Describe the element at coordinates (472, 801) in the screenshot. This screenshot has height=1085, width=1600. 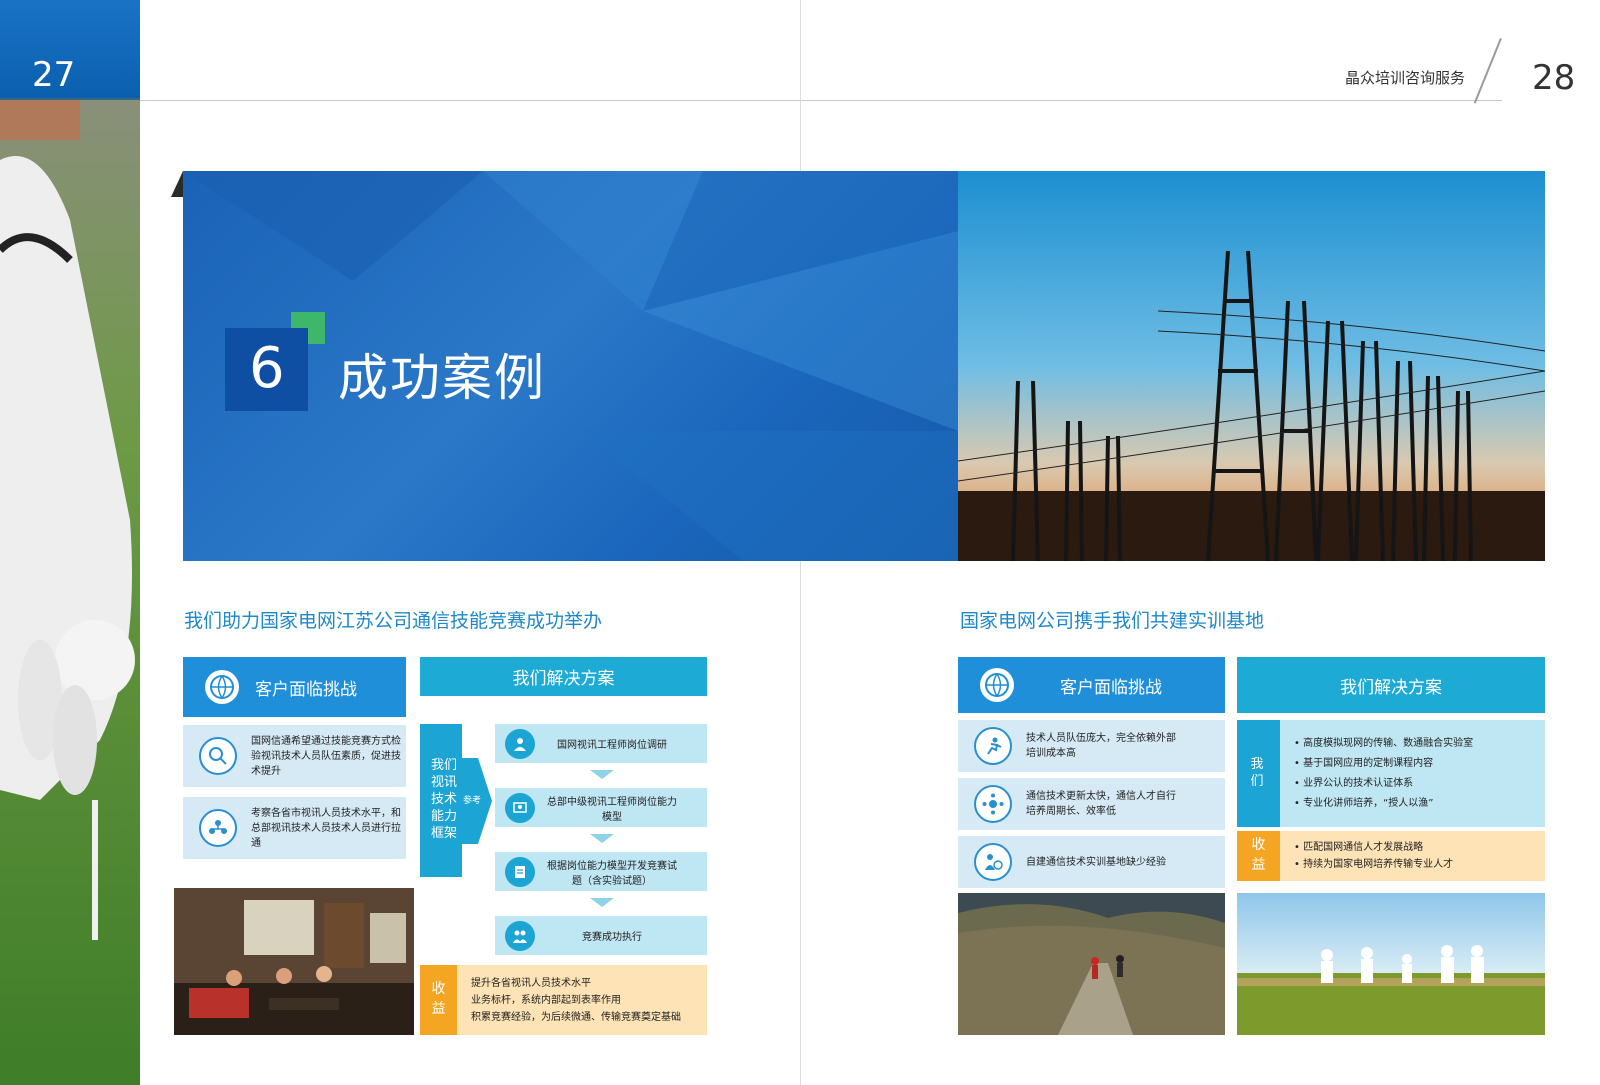
I see `reference-label: 参考` at that location.